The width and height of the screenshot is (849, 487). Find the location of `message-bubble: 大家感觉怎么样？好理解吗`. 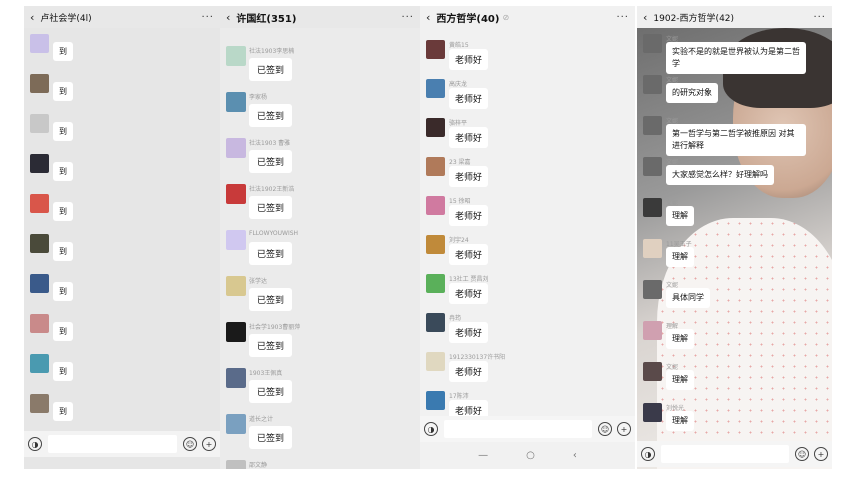

message-bubble: 大家感觉怎么样？好理解吗 is located at coordinates (720, 175).